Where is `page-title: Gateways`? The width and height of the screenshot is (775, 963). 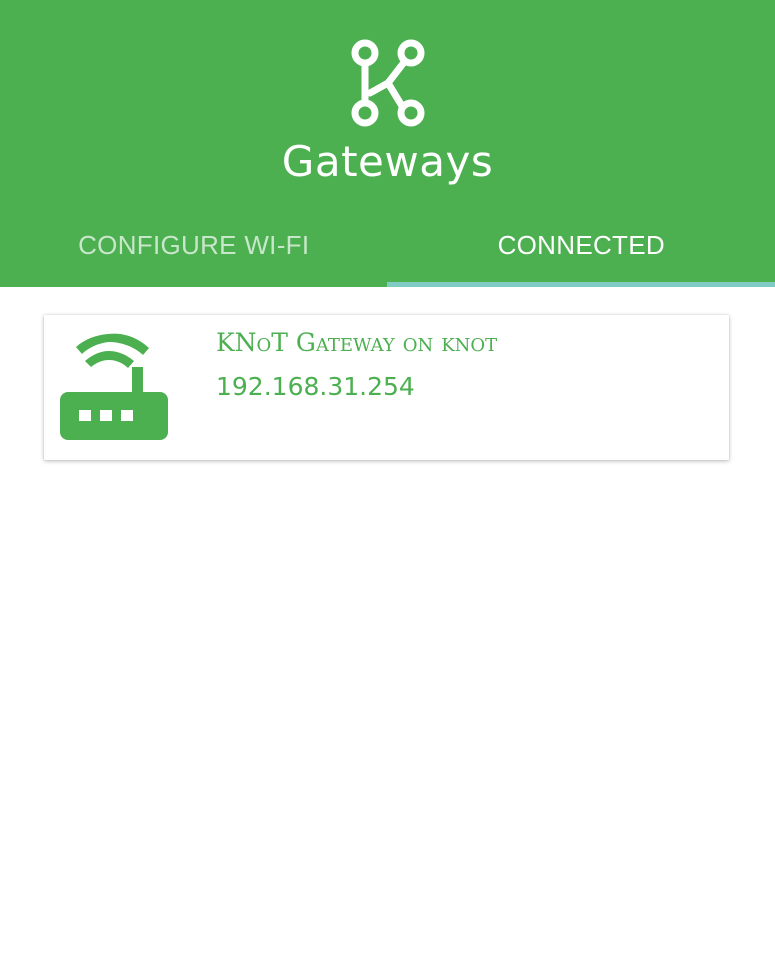
page-title: Gateways is located at coordinates (387, 161).